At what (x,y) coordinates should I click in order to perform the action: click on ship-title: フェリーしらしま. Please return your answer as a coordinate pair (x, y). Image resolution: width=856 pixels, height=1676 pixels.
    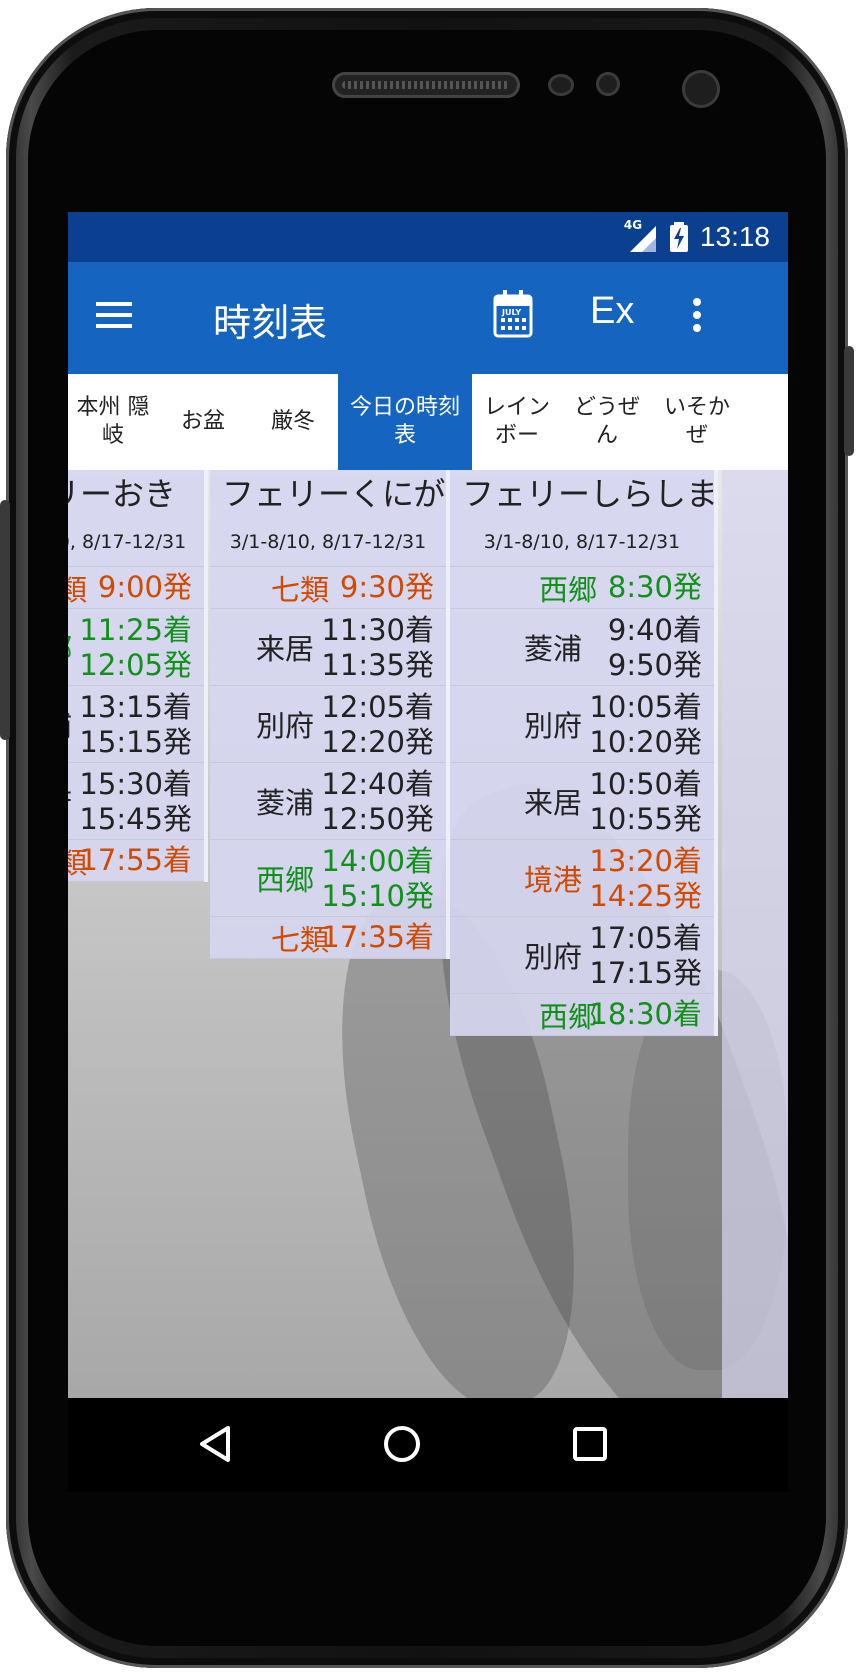
    Looking at the image, I should click on (588, 494).